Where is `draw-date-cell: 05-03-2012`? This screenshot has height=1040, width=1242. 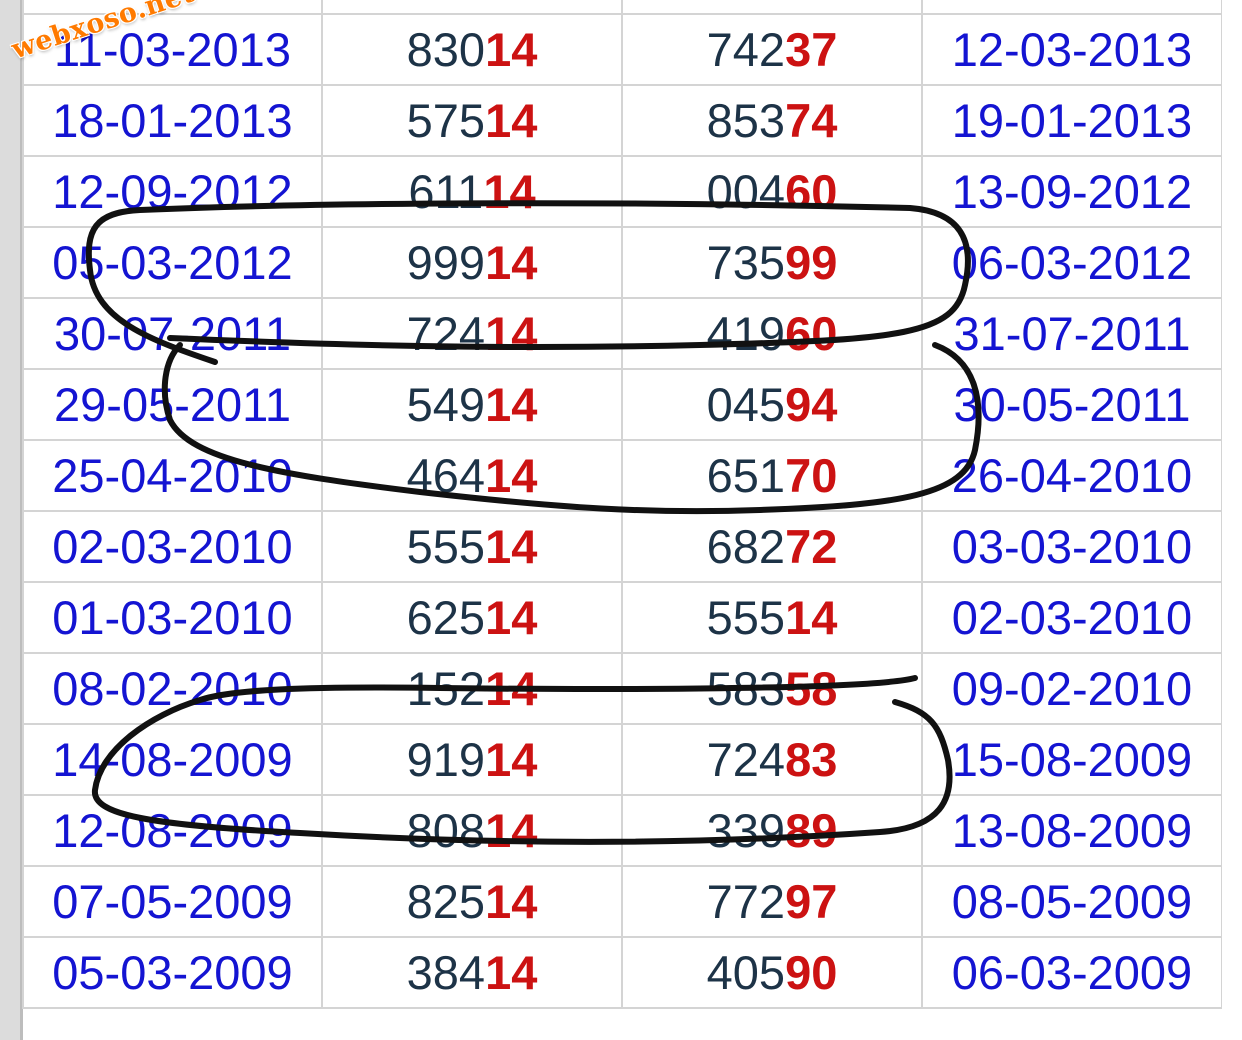
draw-date-cell: 05-03-2012 is located at coordinates (172, 262).